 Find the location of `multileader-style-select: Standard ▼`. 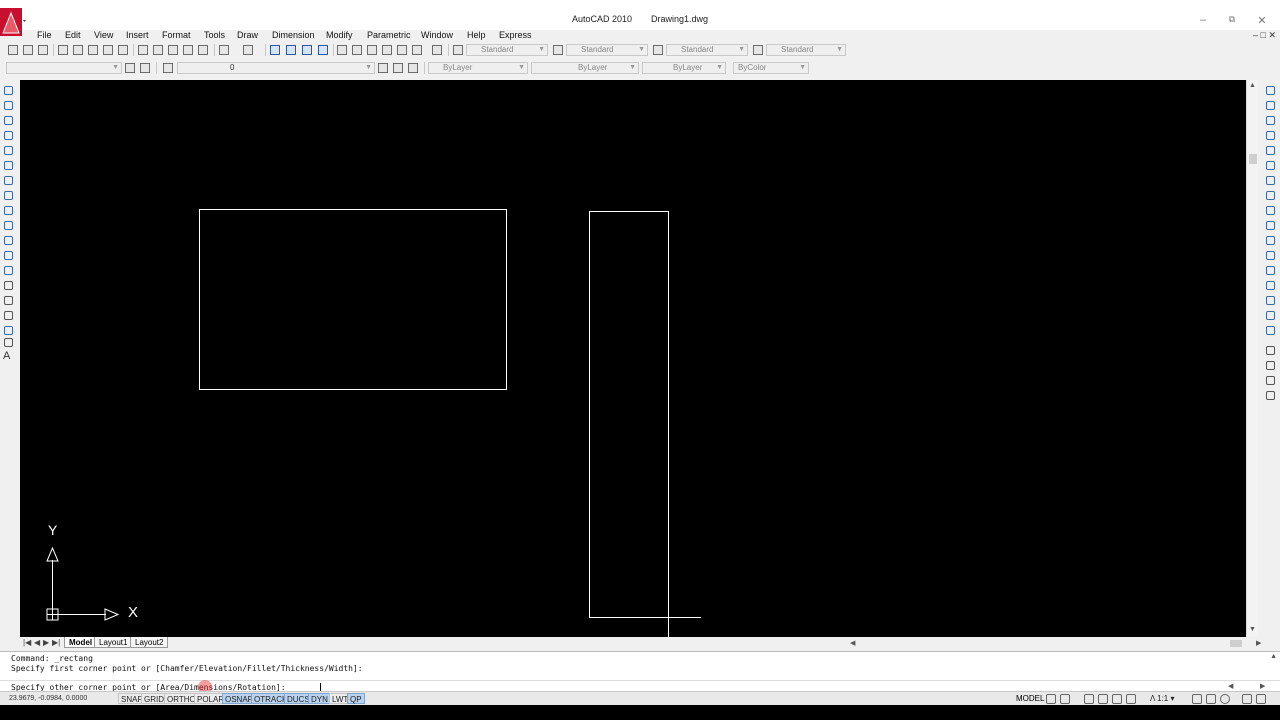

multileader-style-select: Standard ▼ is located at coordinates (806, 50).